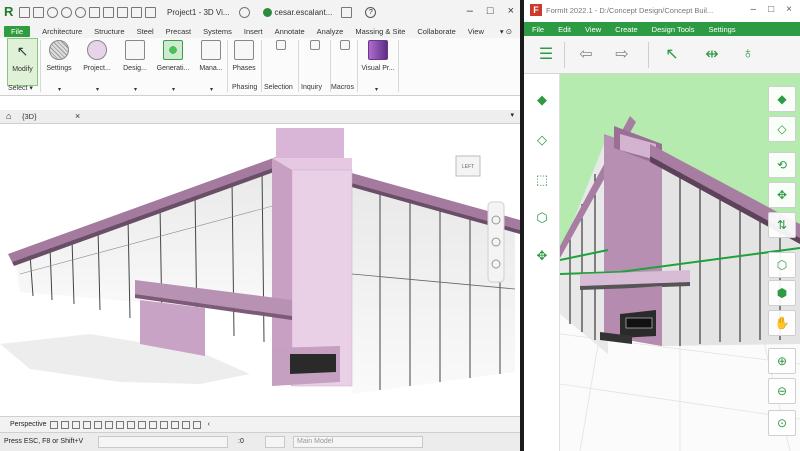 The image size is (800, 451). Describe the element at coordinates (546, 54) in the screenshot. I see `layers-icon: ☰` at that location.